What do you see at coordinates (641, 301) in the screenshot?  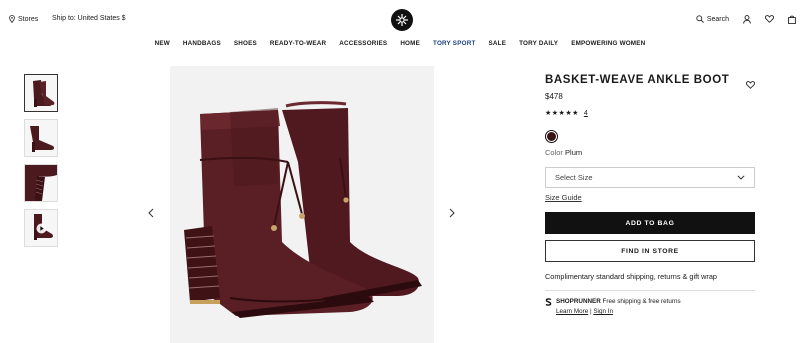 I see `shoprunner-message: Free shipping & free returns` at bounding box center [641, 301].